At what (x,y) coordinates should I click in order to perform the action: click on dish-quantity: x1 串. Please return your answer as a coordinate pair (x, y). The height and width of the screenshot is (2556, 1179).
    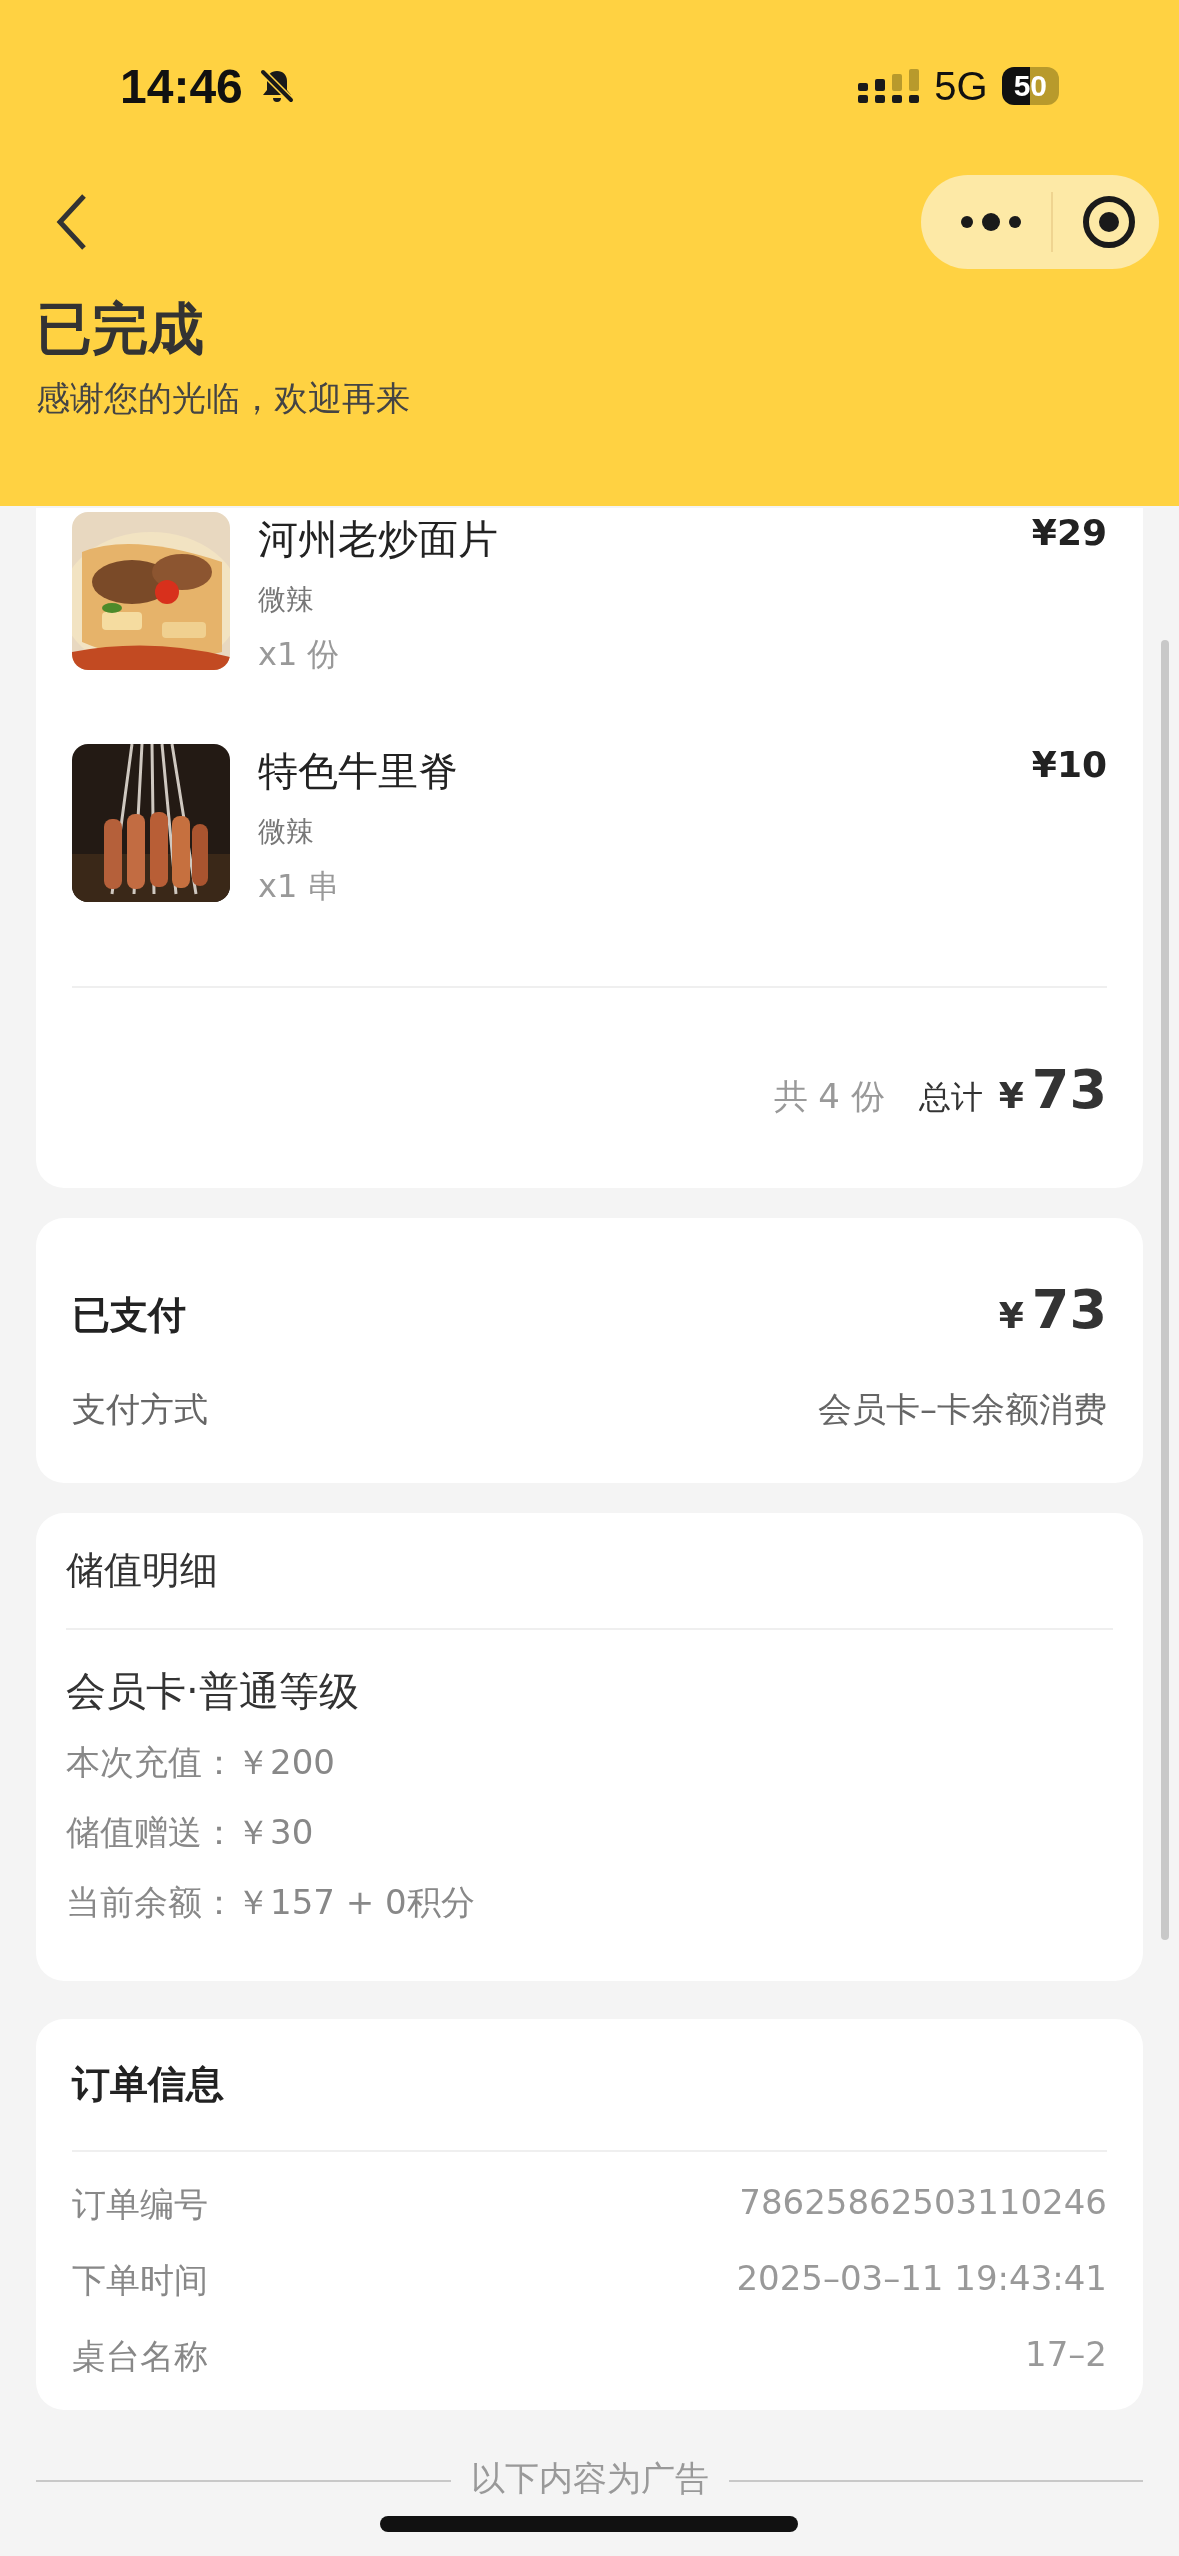
    Looking at the image, I should click on (299, 886).